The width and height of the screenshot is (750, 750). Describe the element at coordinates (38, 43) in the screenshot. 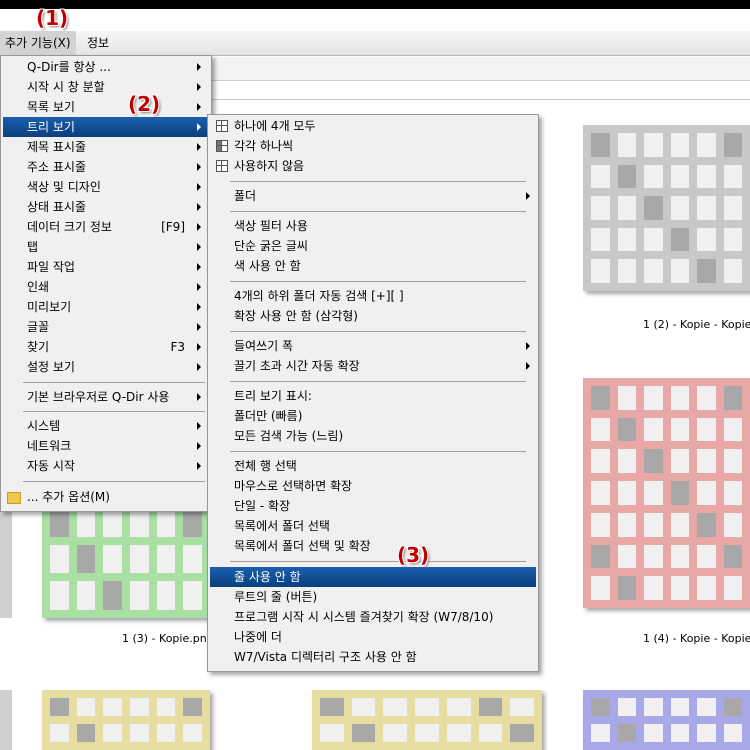

I see `menu-extras: 추가 기능(X)` at that location.